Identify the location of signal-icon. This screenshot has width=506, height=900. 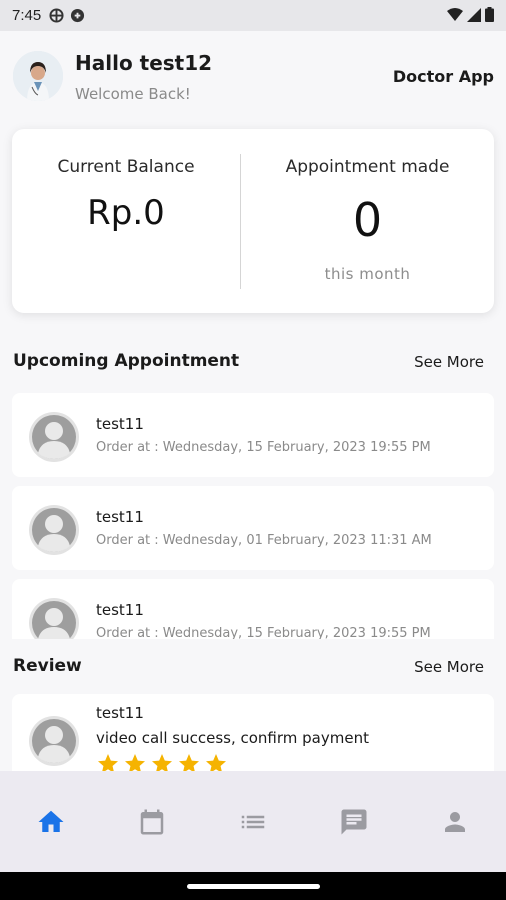
(474, 14).